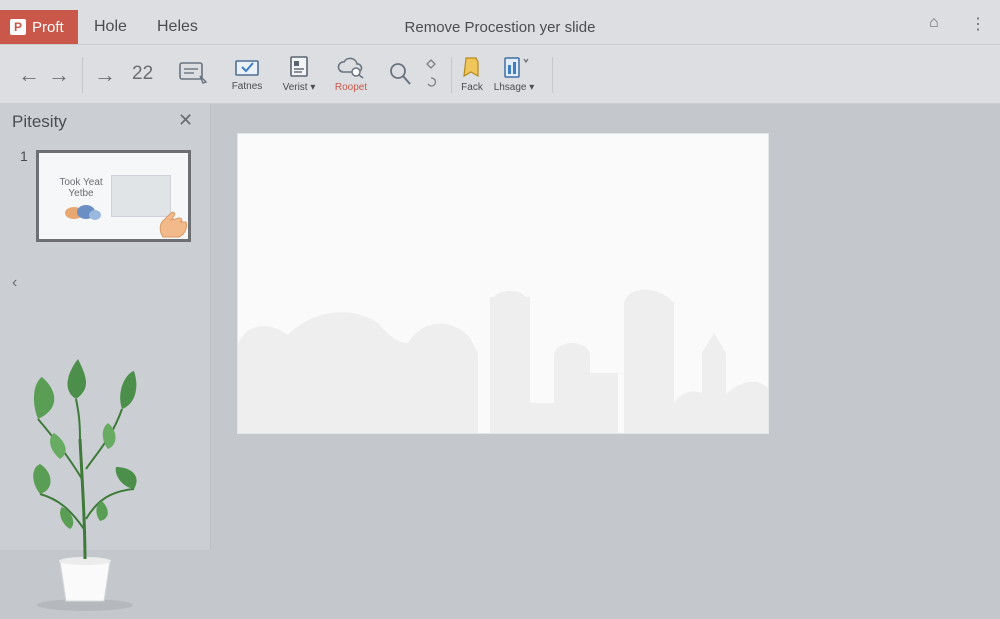 The height and width of the screenshot is (619, 1000). Describe the element at coordinates (24, 156) in the screenshot. I see `slide-number: 1` at that location.